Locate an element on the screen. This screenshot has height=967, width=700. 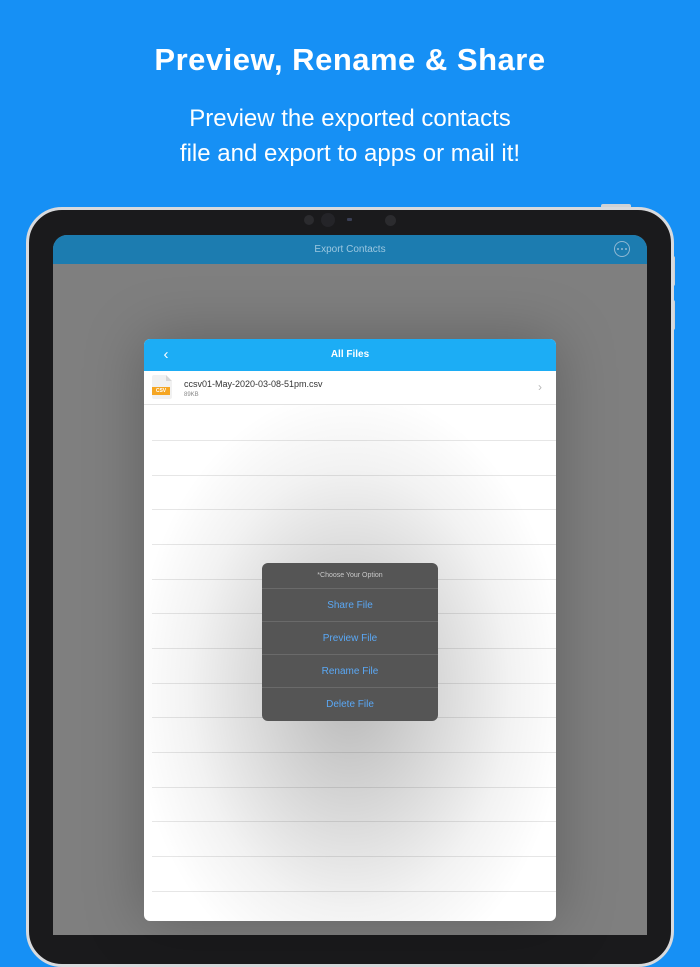
rename-file-button: Rename File is located at coordinates (350, 670).